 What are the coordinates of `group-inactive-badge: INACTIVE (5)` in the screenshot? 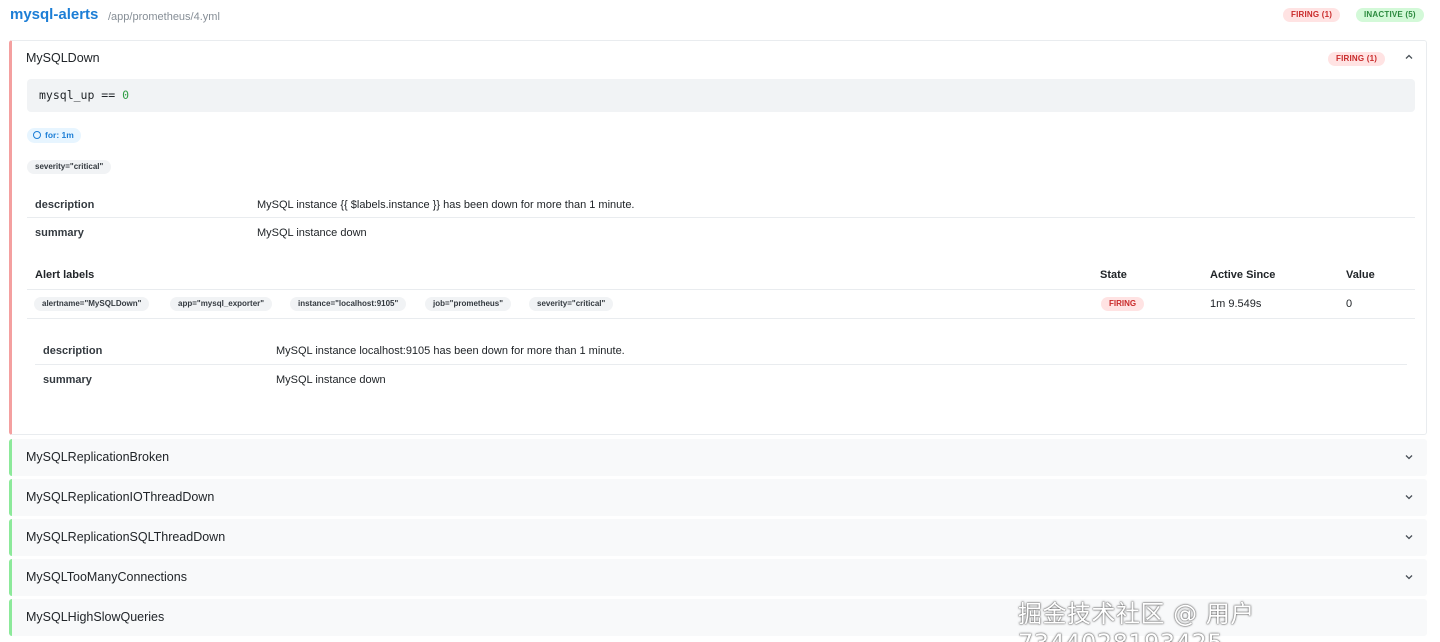 It's located at (1390, 15).